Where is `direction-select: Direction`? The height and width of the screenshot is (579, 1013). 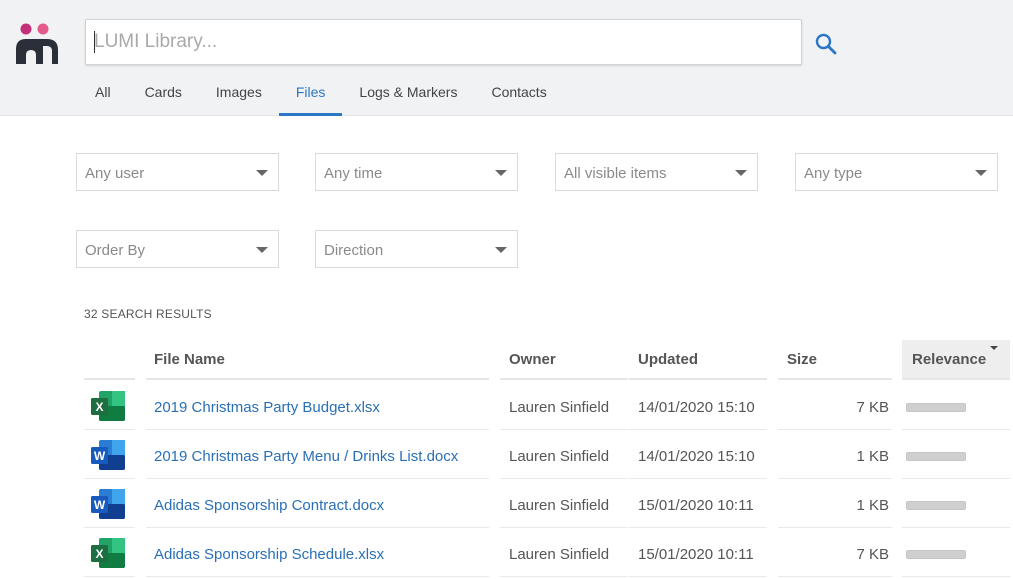
direction-select: Direction is located at coordinates (416, 249).